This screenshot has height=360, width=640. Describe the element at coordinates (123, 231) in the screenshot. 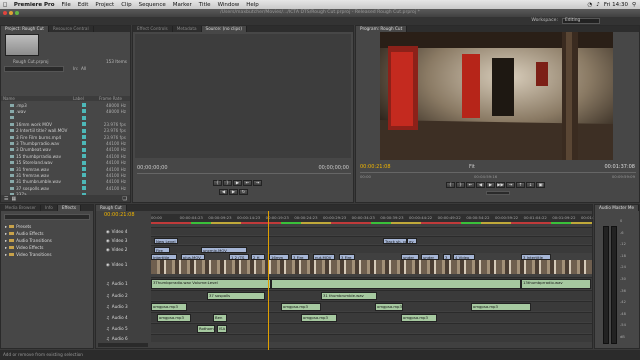

I see `track-header-video-4: ◉ Video 4` at that location.